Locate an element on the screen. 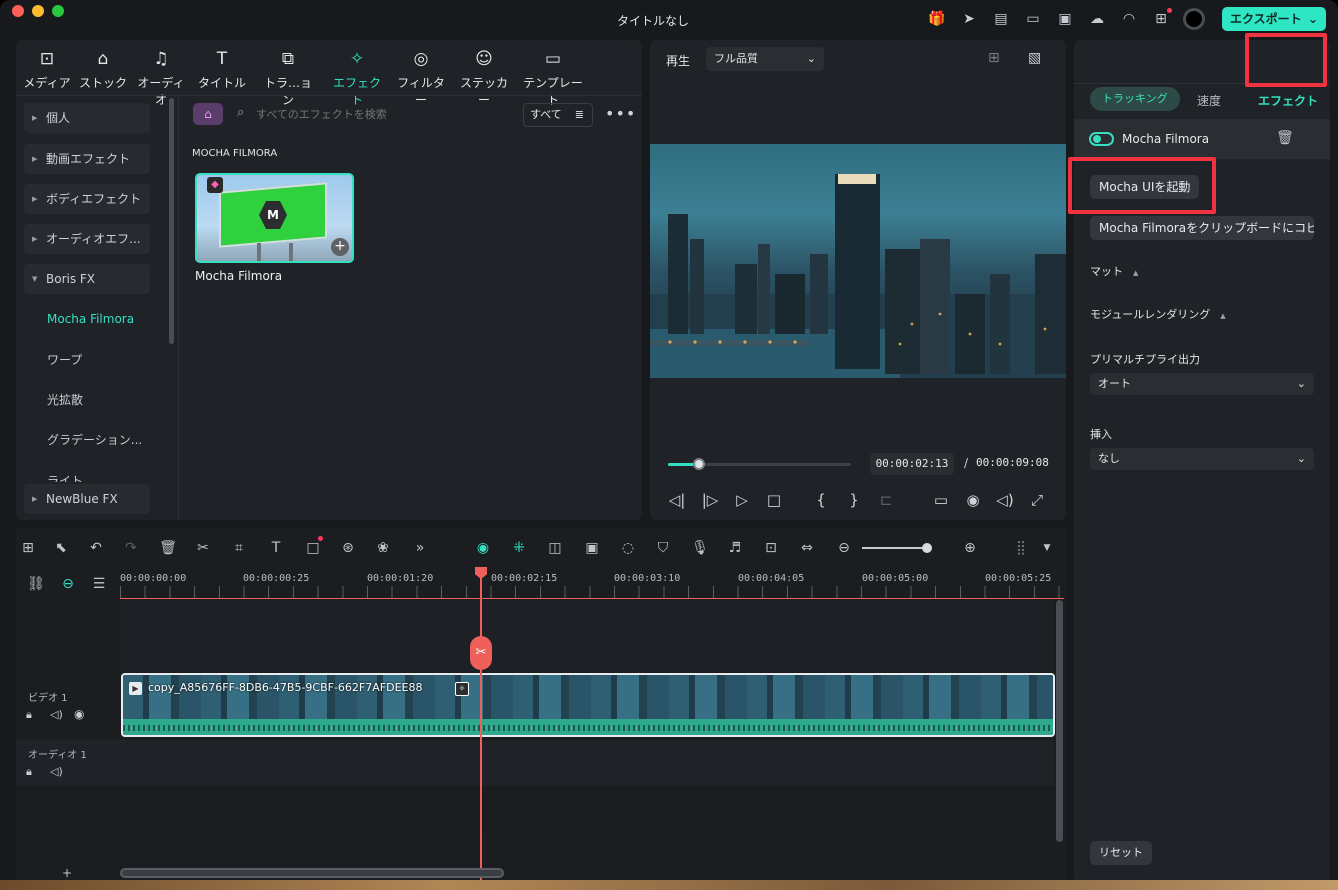 The width and height of the screenshot is (1338, 890). tracking-chip: トラッキング is located at coordinates (1135, 99).